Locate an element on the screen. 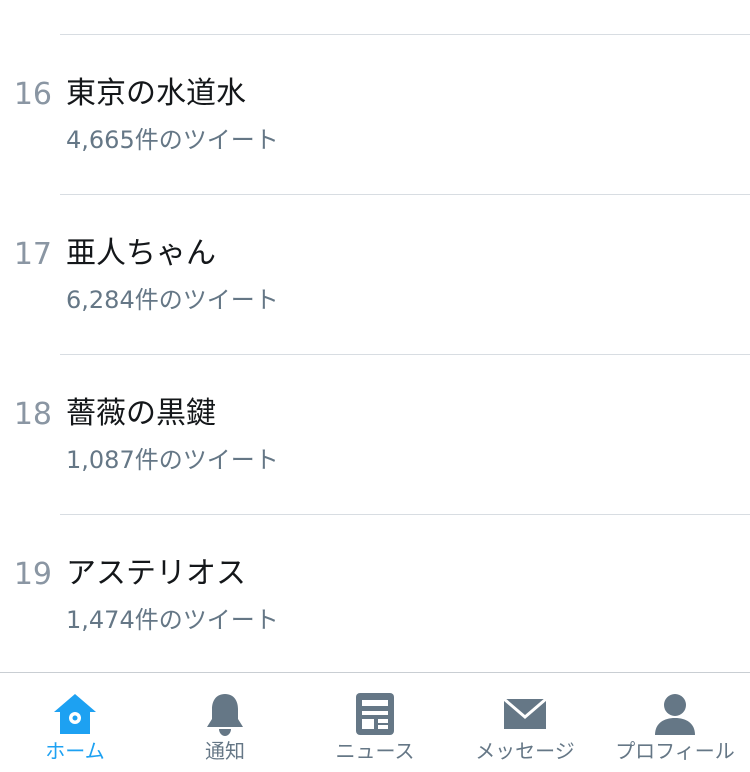 The height and width of the screenshot is (772, 750). trend-name: 東京の水道水 is located at coordinates (156, 93).